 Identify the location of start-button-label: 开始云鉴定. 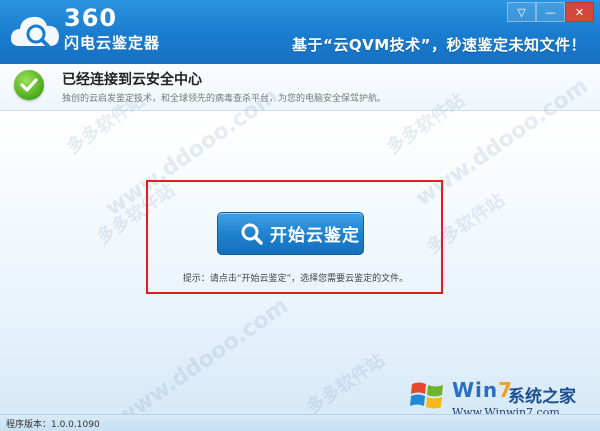
(315, 236).